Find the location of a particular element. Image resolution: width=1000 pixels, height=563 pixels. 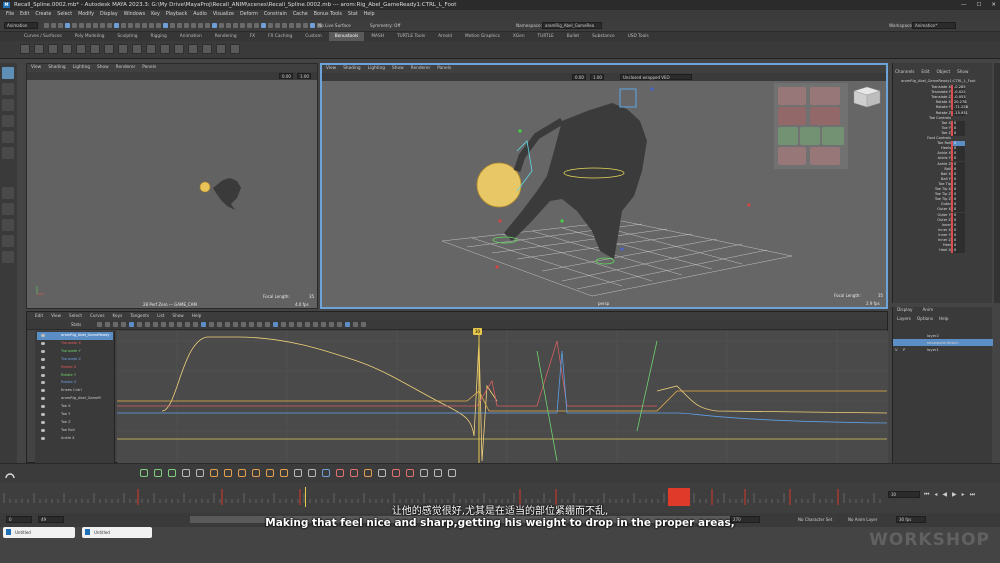

vp-menu-renderer: Renderer is located at coordinates (126, 68).